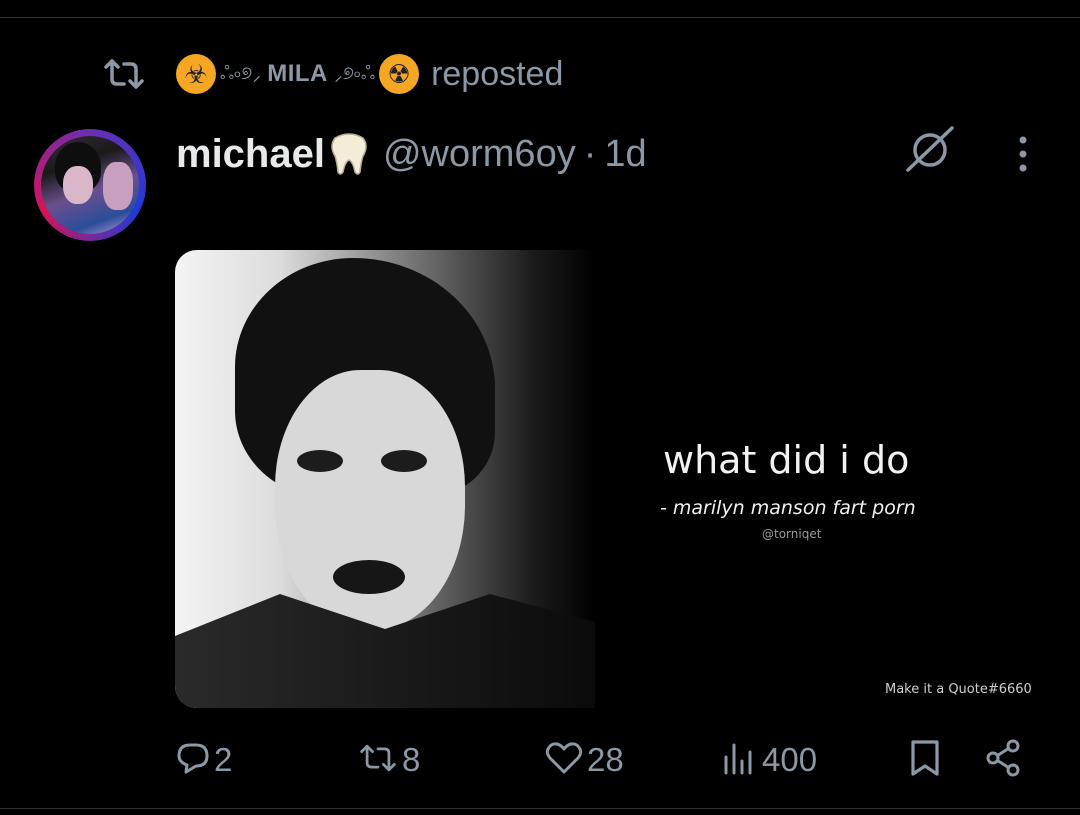 This screenshot has width=1080, height=815. What do you see at coordinates (193, 760) in the screenshot?
I see `reply-icon` at bounding box center [193, 760].